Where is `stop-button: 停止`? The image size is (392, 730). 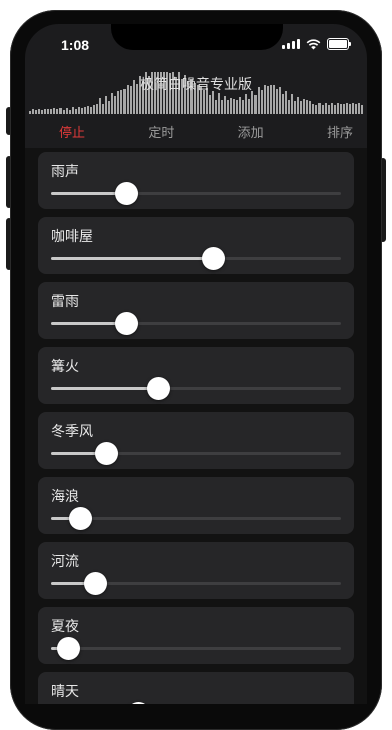 stop-button: 停止 is located at coordinates (72, 131).